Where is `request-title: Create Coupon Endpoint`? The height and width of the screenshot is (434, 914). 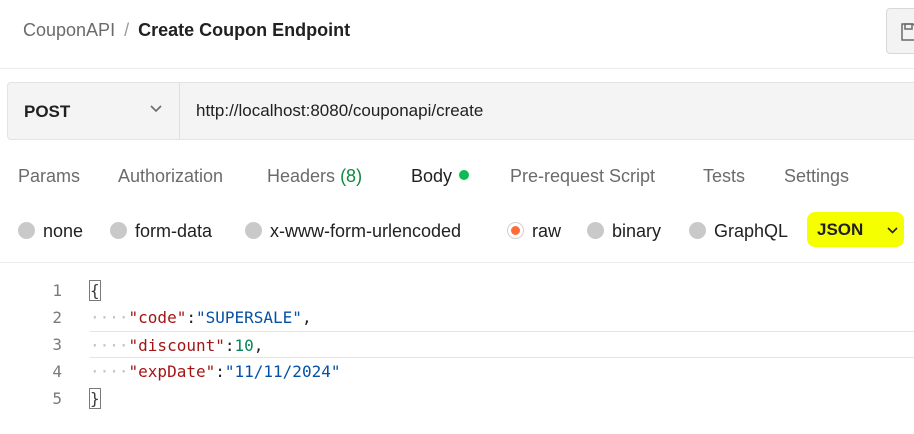 request-title: Create Coupon Endpoint is located at coordinates (244, 30).